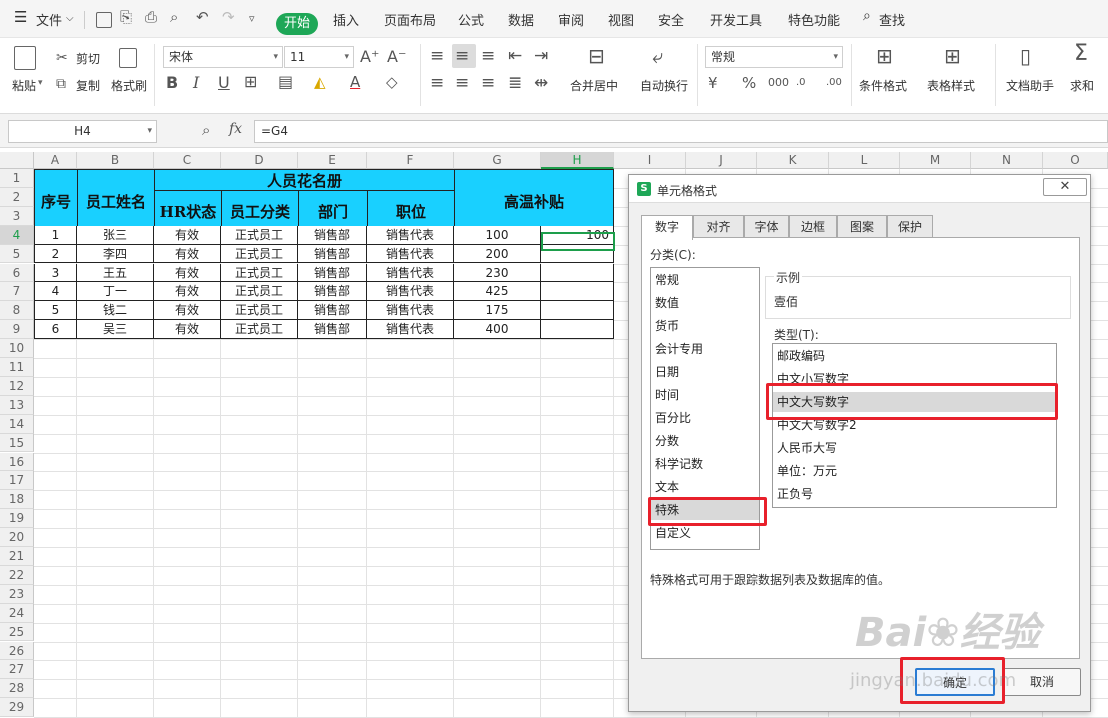  What do you see at coordinates (951, 85) in the screenshot?
I see `table-style-button: 表格样式` at bounding box center [951, 85].